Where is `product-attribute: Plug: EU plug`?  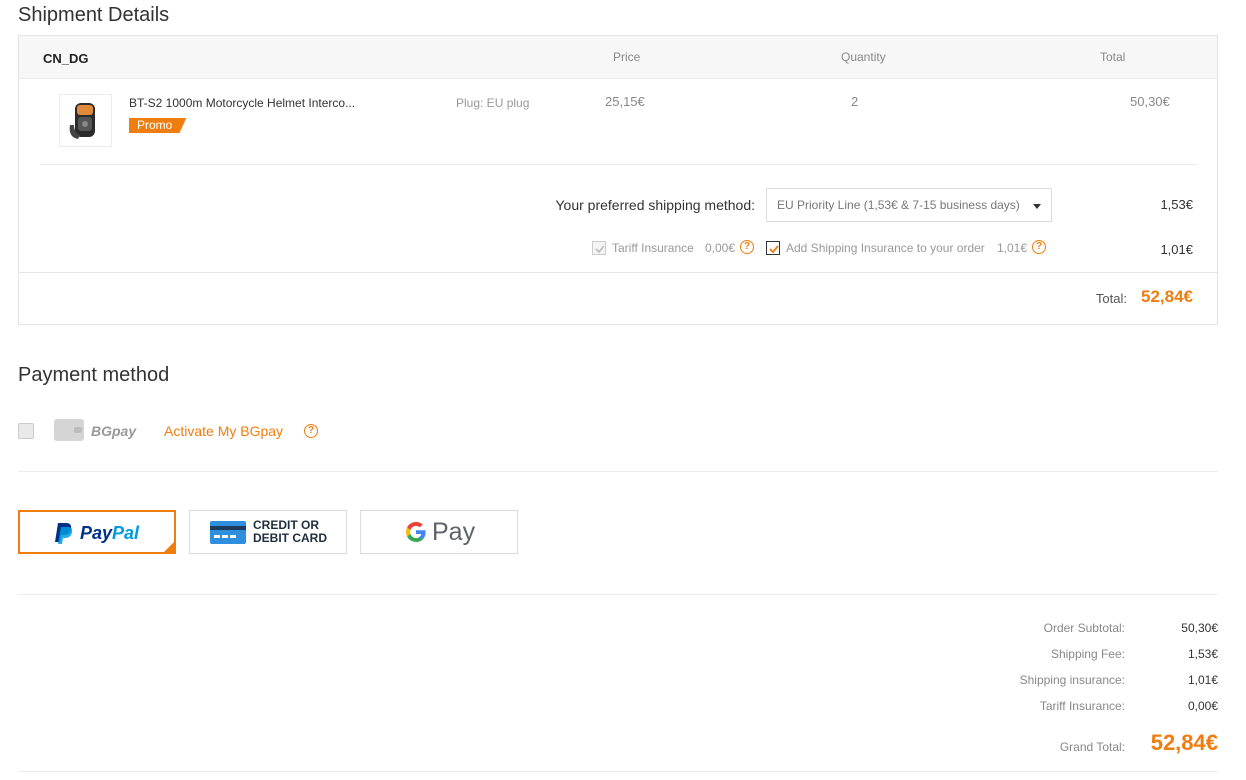
product-attribute: Plug: EU plug is located at coordinates (493, 103).